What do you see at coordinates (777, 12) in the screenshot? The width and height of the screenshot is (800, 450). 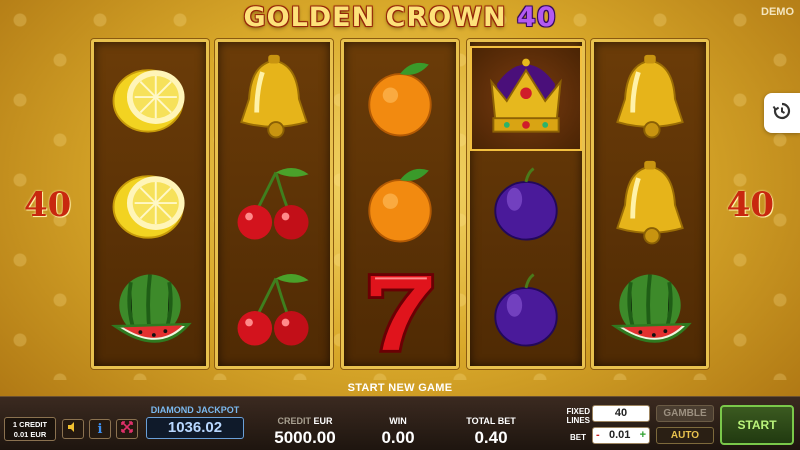 I see `demo-label: DEMO` at bounding box center [777, 12].